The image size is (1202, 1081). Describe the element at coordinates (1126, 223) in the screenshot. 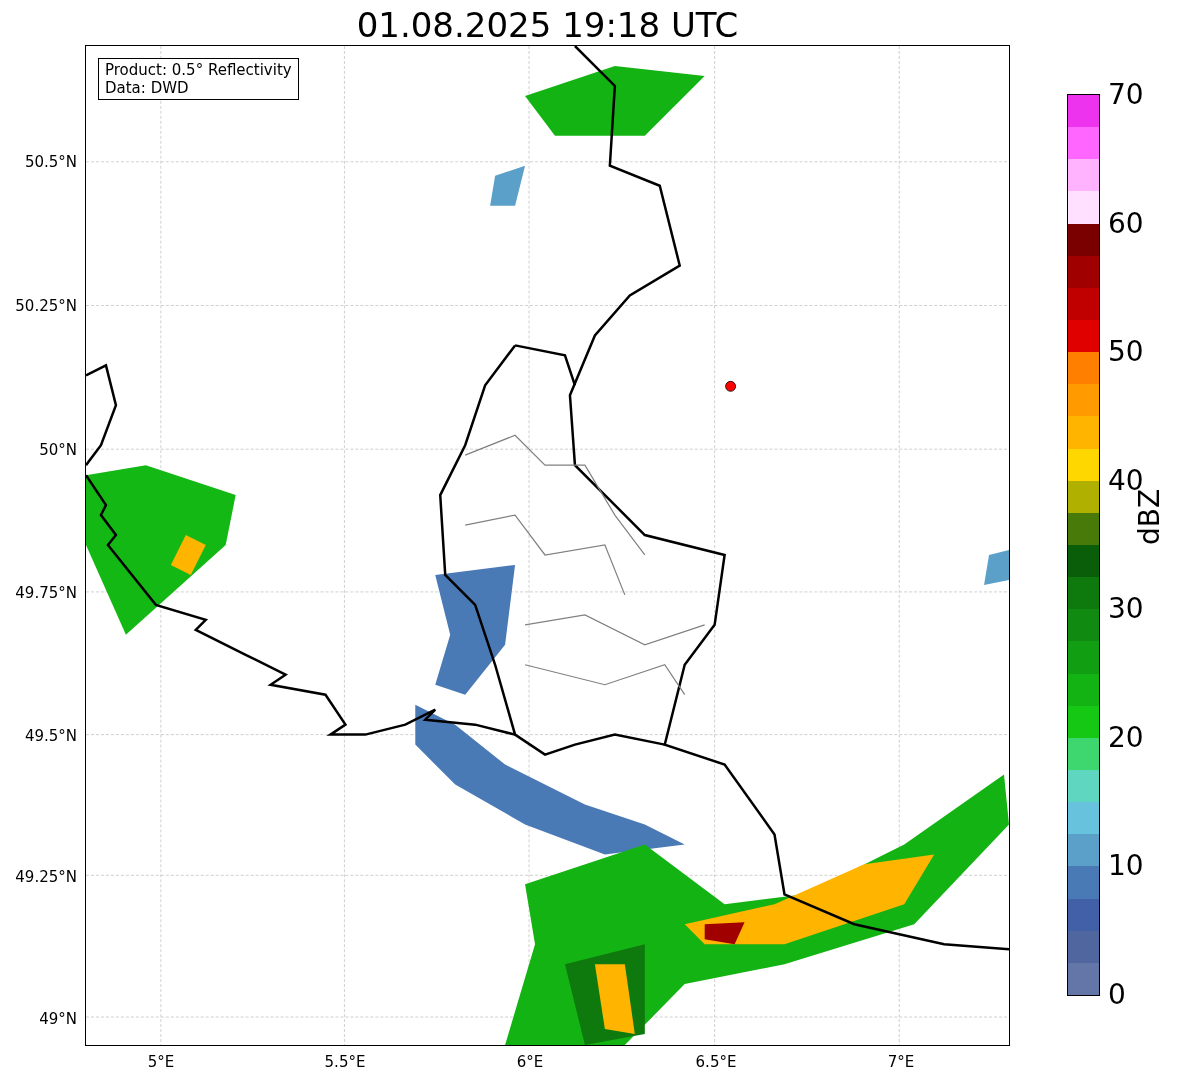

I see `colorbar-tick-label: 60` at that location.